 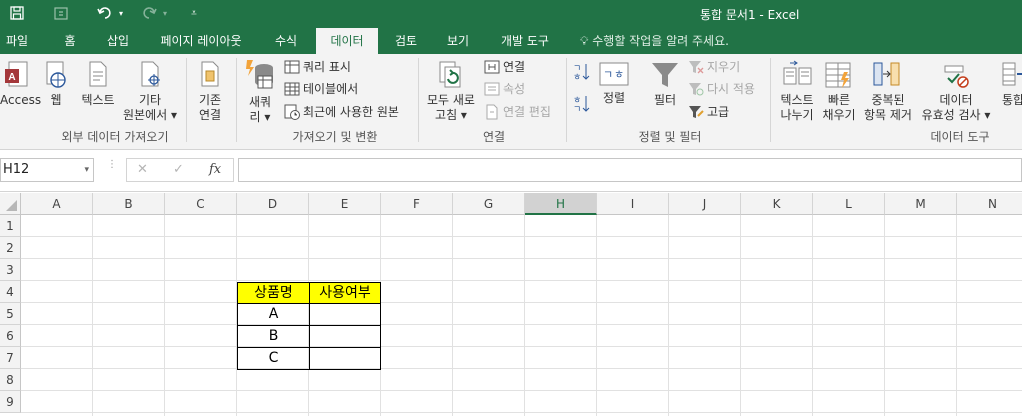 What do you see at coordinates (273, 314) in the screenshot?
I see `table-cell-a: A` at bounding box center [273, 314].